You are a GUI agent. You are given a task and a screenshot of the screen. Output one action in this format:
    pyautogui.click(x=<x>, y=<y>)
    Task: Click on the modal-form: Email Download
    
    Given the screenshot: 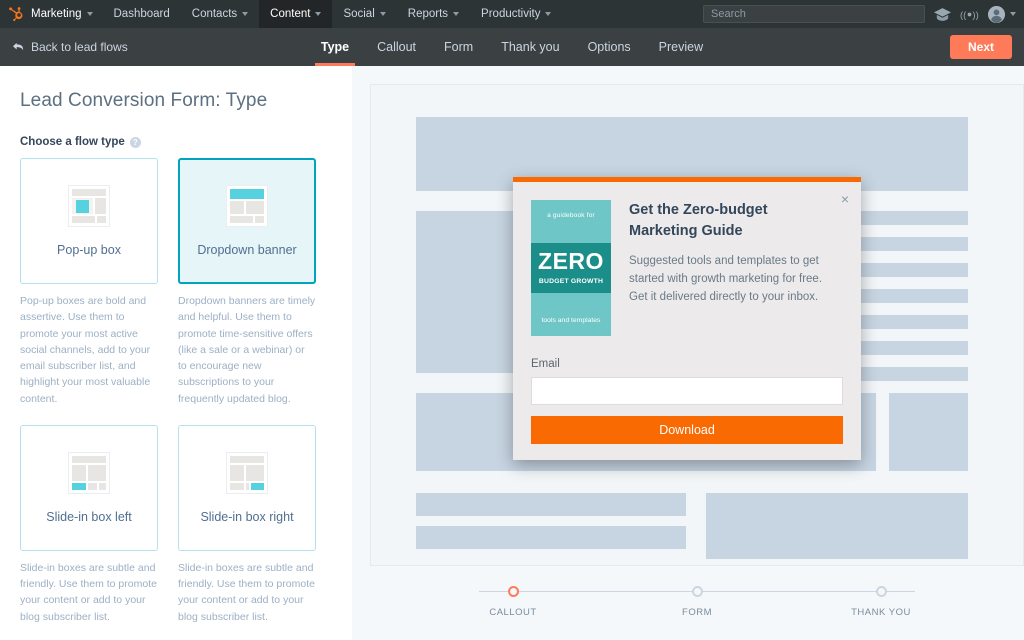 What is the action you would take?
    pyautogui.click(x=687, y=398)
    